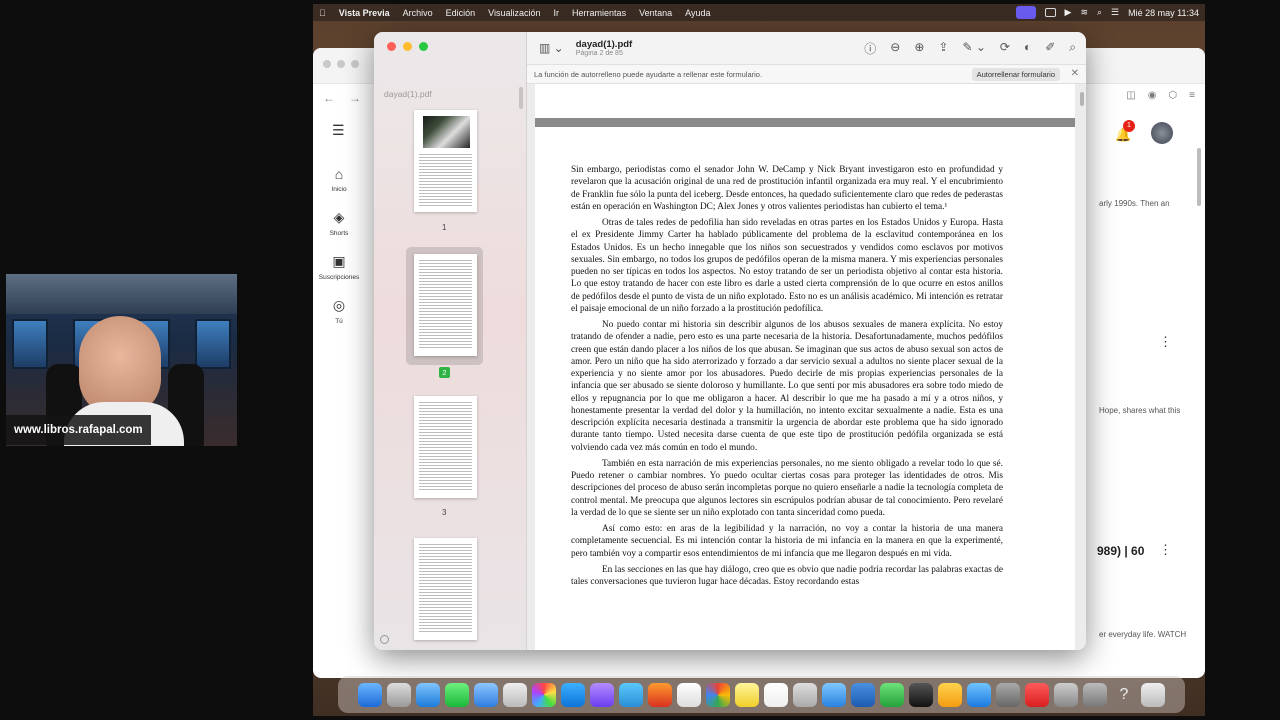 The width and height of the screenshot is (1280, 720). I want to click on info-icon: ⓘ, so click(870, 48).